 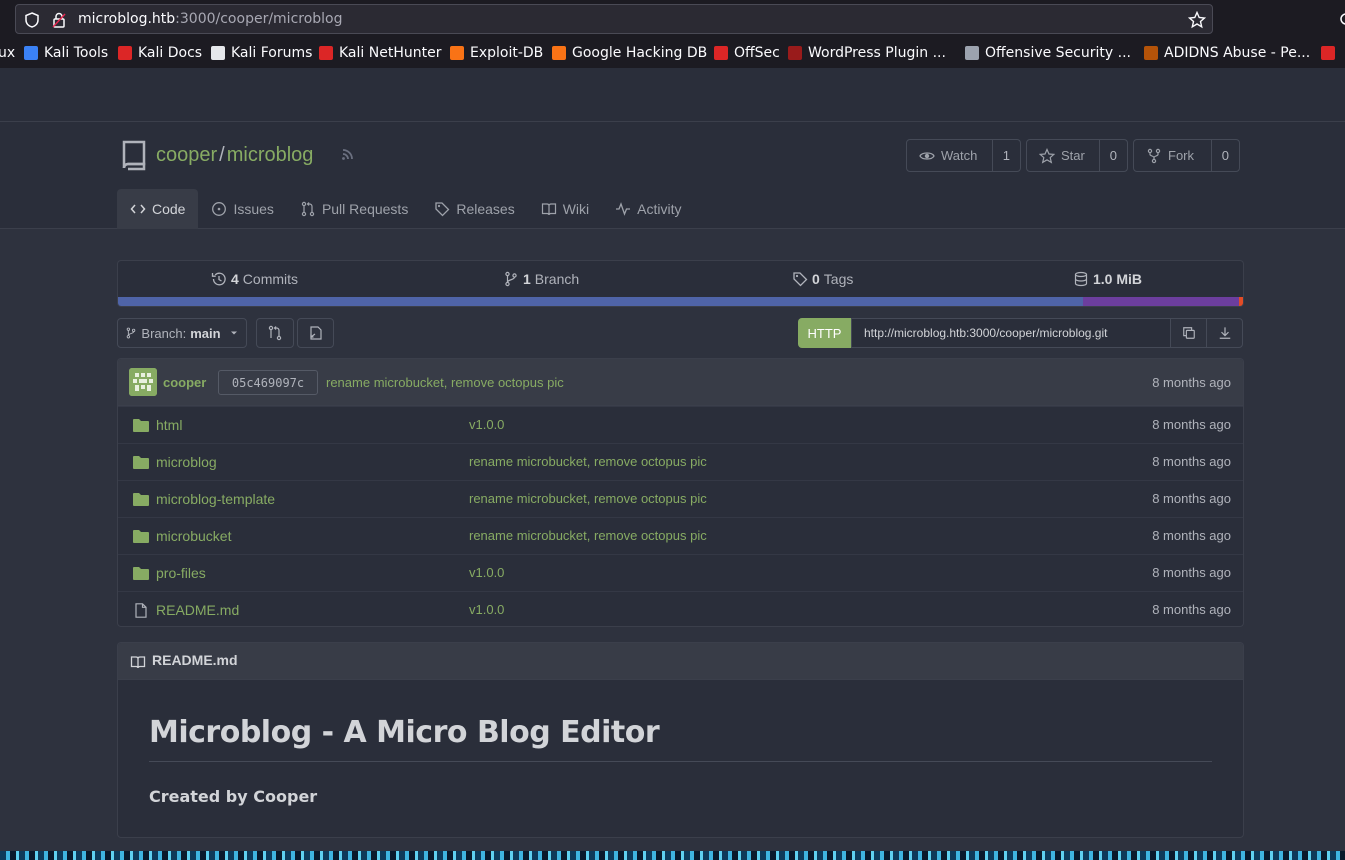 I want to click on compare-button, so click(x=275, y=333).